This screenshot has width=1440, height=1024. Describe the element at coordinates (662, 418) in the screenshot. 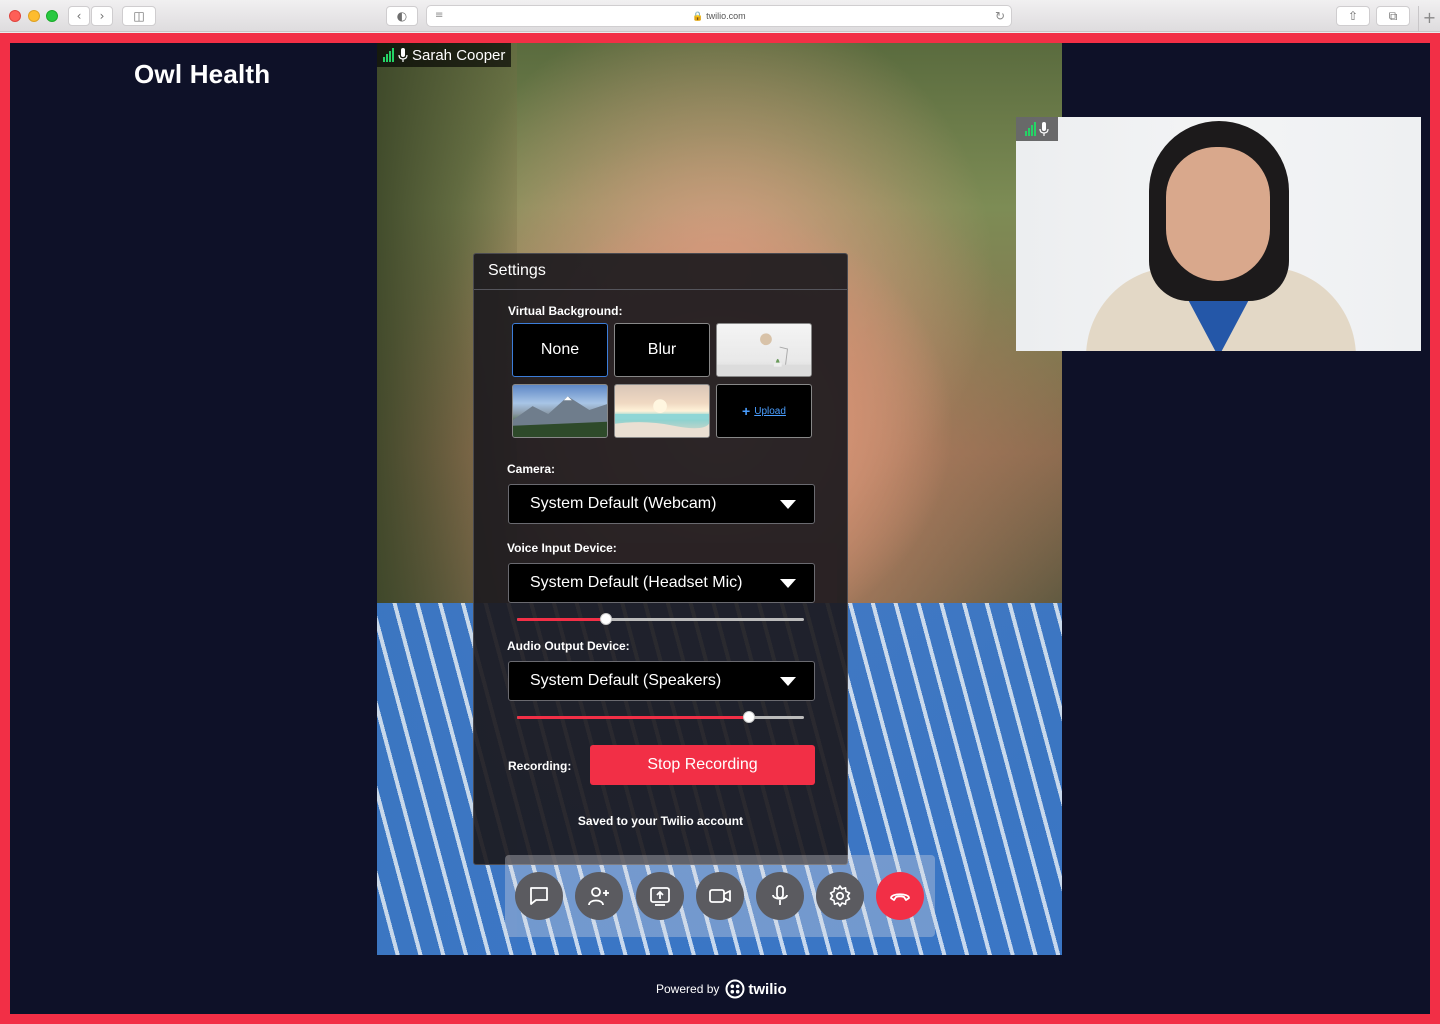

I see `beach-image-thumbnail` at that location.